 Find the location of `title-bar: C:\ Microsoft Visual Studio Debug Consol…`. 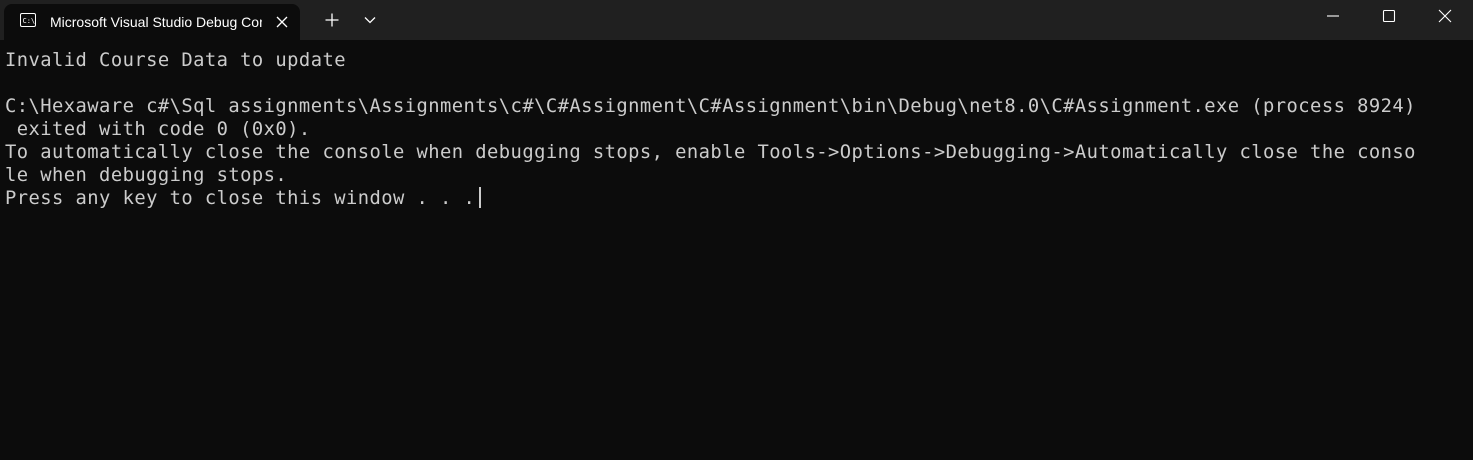

title-bar: C:\ Microsoft Visual Studio Debug Consol… is located at coordinates (736, 20).